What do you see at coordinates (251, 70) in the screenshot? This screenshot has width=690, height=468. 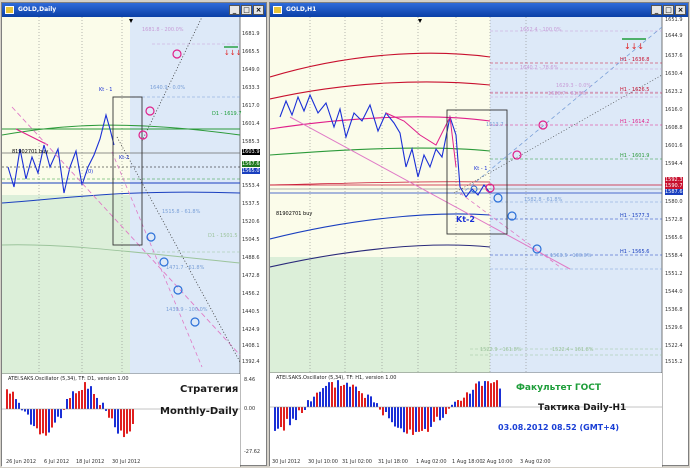 I see `price-tick: 1649.0` at bounding box center [251, 70].